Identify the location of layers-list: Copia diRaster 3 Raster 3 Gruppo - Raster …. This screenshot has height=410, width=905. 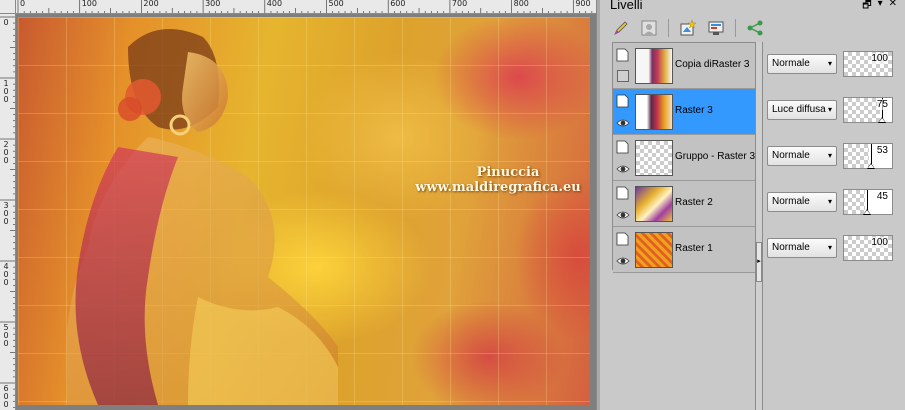
(684, 157).